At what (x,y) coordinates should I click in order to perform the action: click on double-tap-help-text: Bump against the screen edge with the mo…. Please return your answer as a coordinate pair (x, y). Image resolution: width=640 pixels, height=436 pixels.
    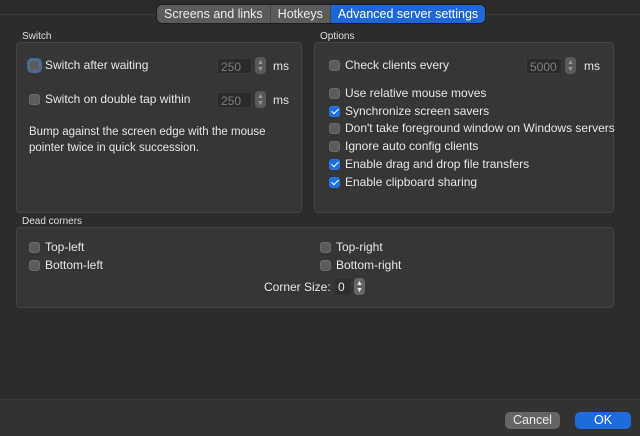
    Looking at the image, I should click on (147, 140).